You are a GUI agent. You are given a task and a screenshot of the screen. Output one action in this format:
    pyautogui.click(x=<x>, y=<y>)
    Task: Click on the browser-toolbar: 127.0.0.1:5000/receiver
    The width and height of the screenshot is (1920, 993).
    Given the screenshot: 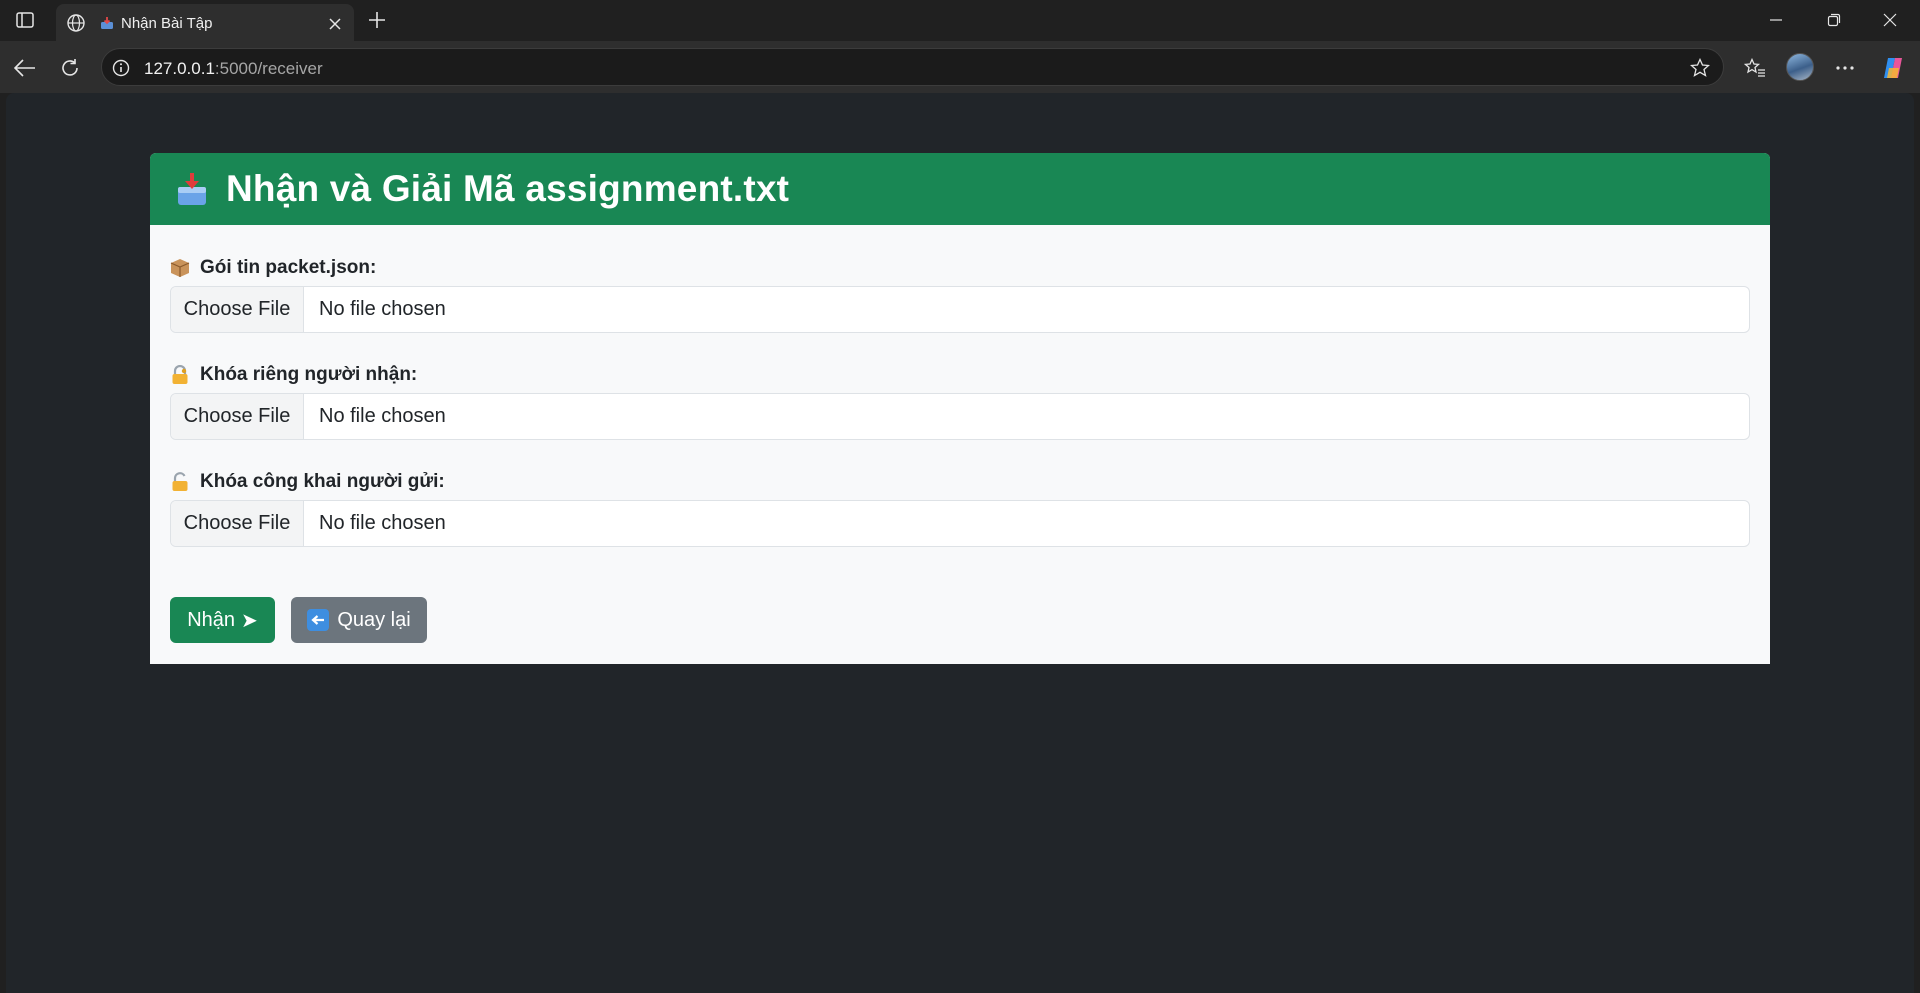 What is the action you would take?
    pyautogui.click(x=960, y=67)
    